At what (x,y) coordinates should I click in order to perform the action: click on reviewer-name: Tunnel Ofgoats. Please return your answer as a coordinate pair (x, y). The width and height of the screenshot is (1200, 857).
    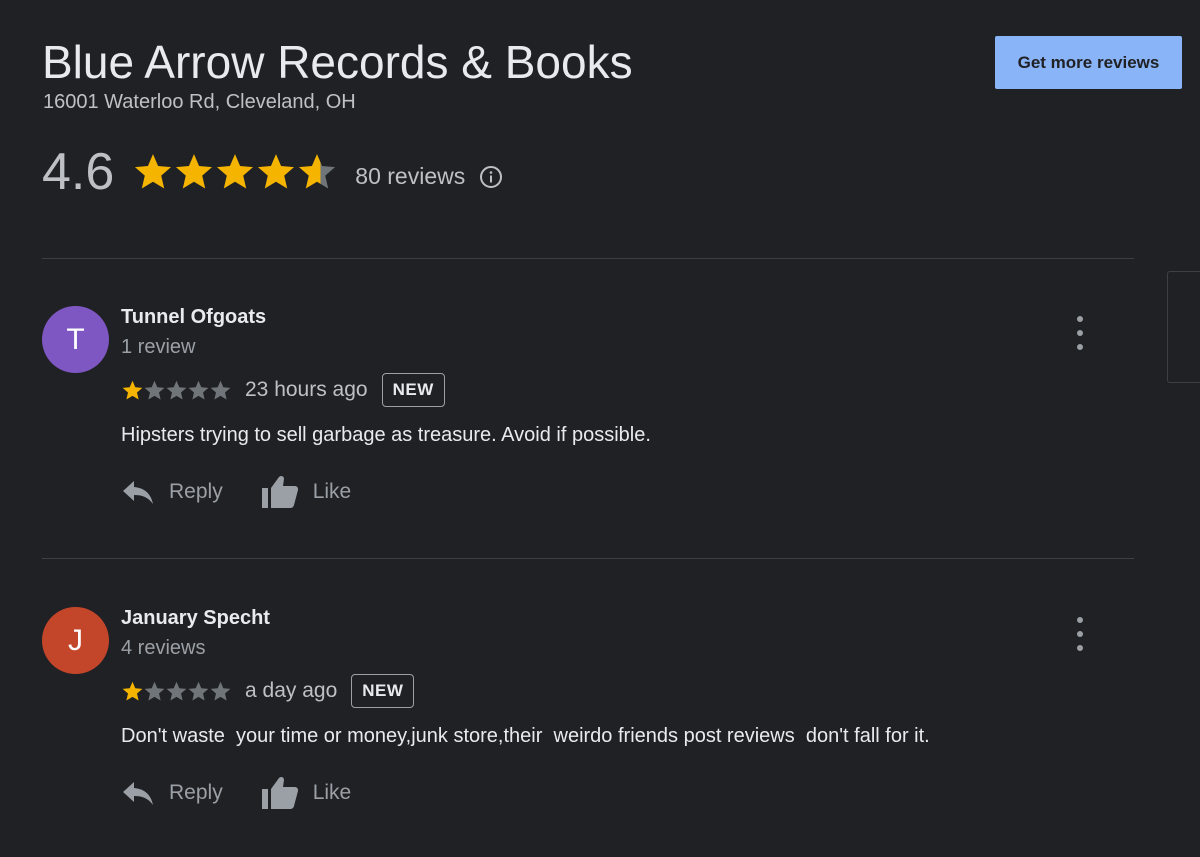
    Looking at the image, I should click on (193, 317).